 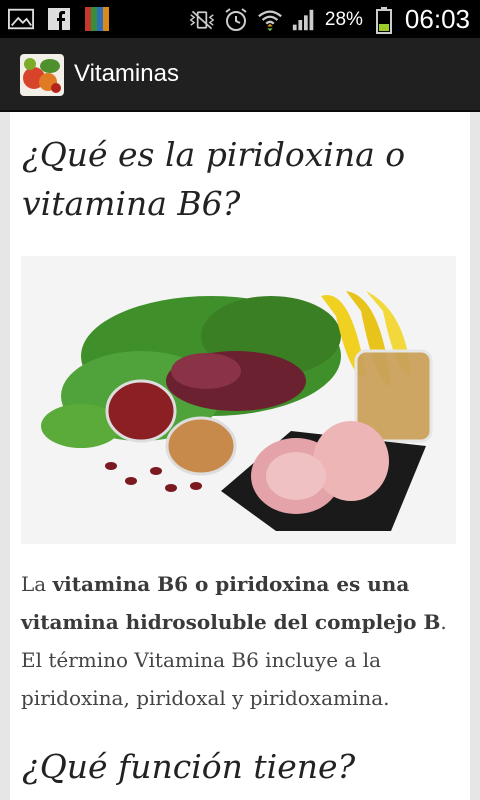 I want to click on section-heading: ¿Qué función tiene?, so click(x=189, y=766).